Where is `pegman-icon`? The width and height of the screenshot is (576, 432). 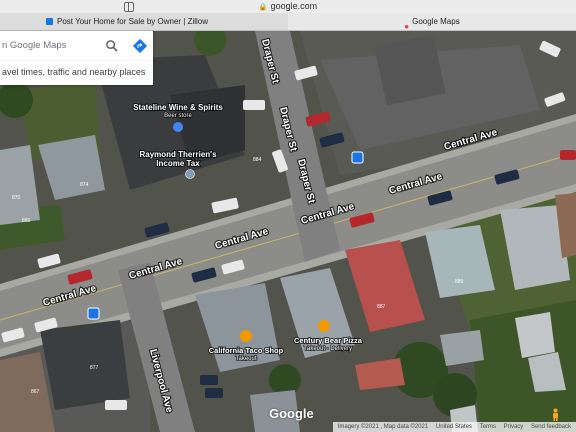
pegman-icon is located at coordinates (555, 414).